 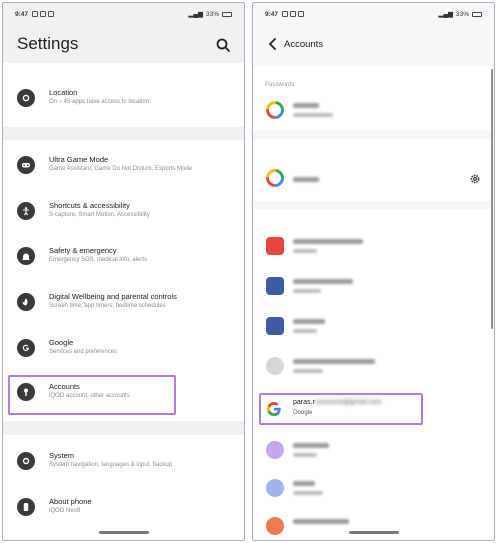 I want to click on item-title: Safety & emergency, so click(x=83, y=250).